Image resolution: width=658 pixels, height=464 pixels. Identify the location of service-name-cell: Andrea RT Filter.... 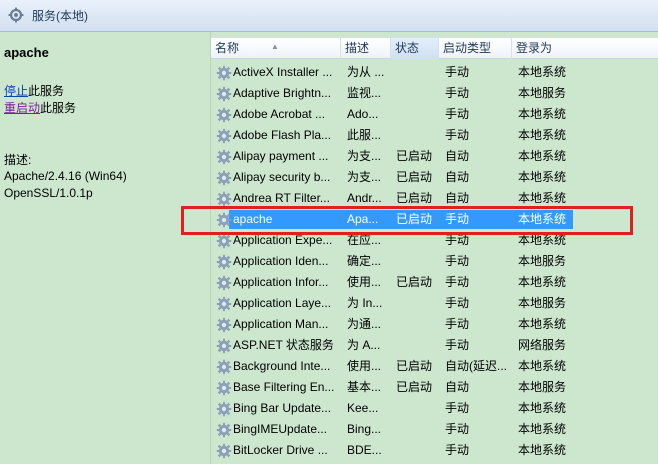
(281, 198).